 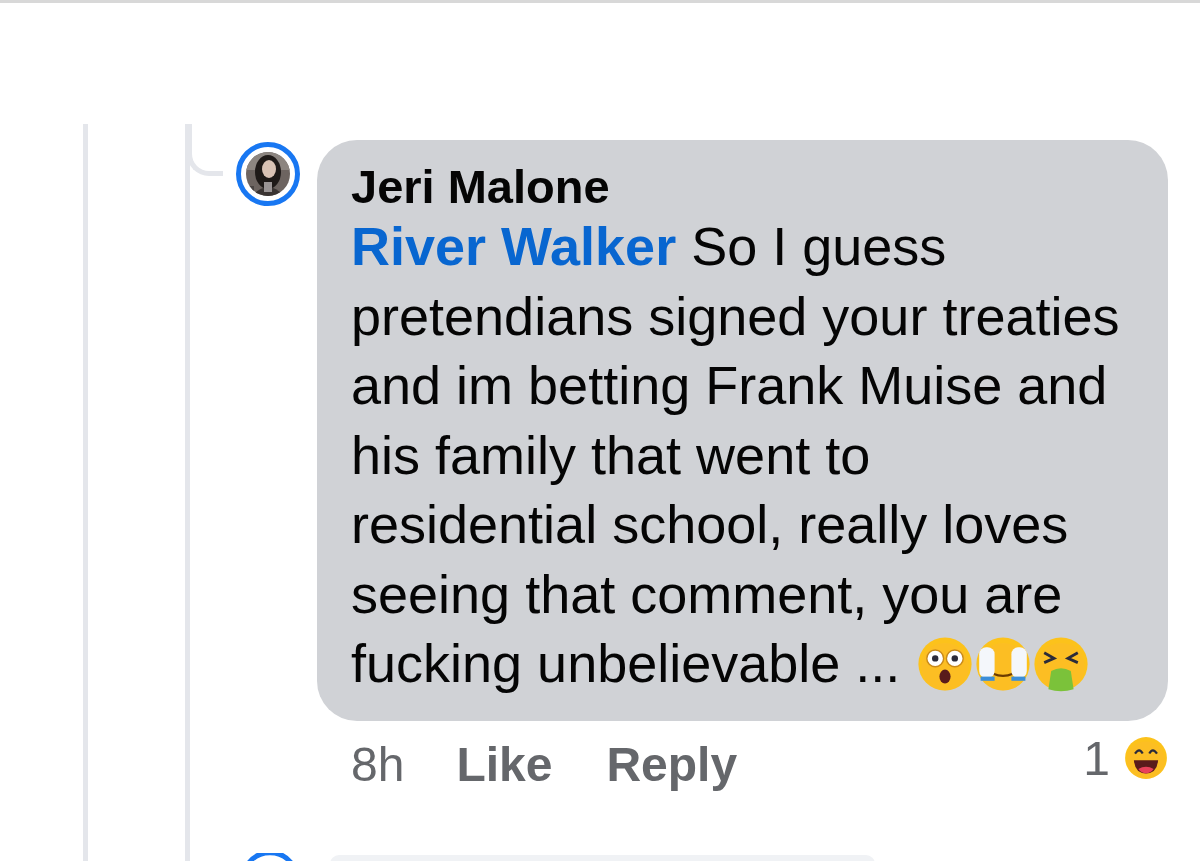 I want to click on mention-link: River Walker, so click(x=514, y=246).